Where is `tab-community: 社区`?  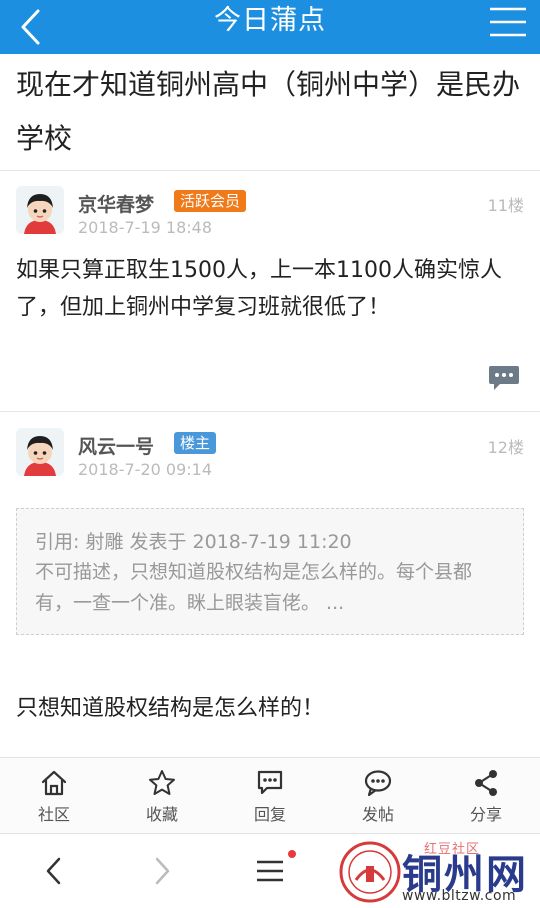 tab-community: 社区 is located at coordinates (54, 795).